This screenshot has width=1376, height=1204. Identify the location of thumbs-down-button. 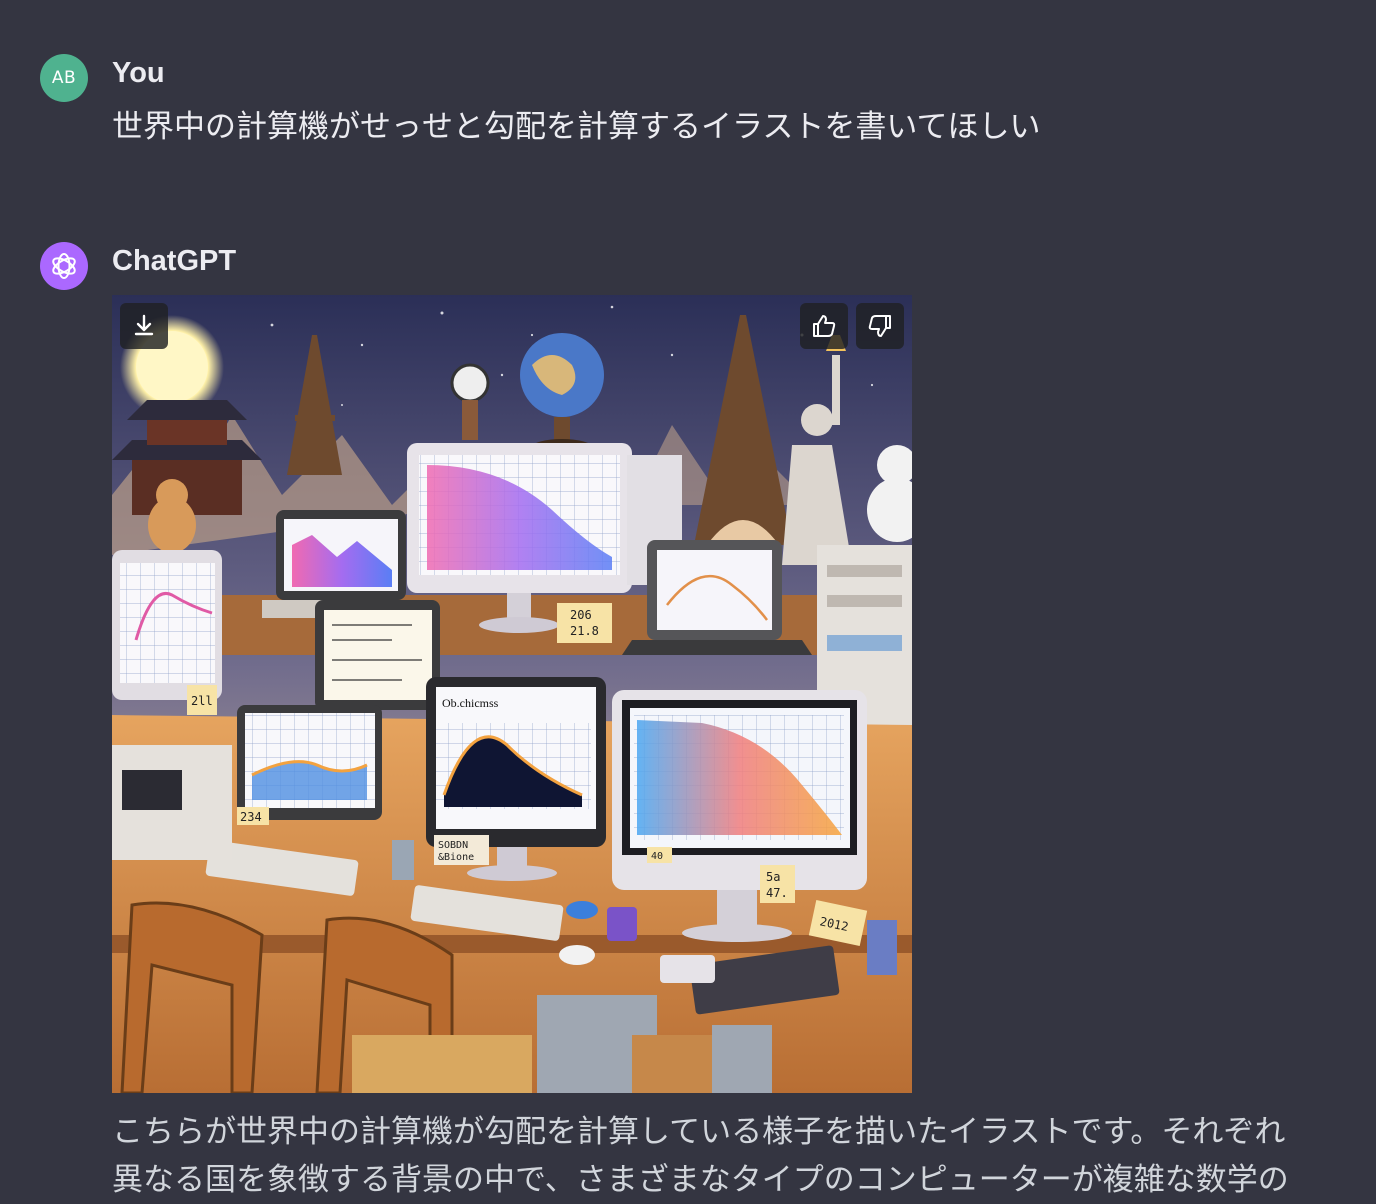
(880, 326).